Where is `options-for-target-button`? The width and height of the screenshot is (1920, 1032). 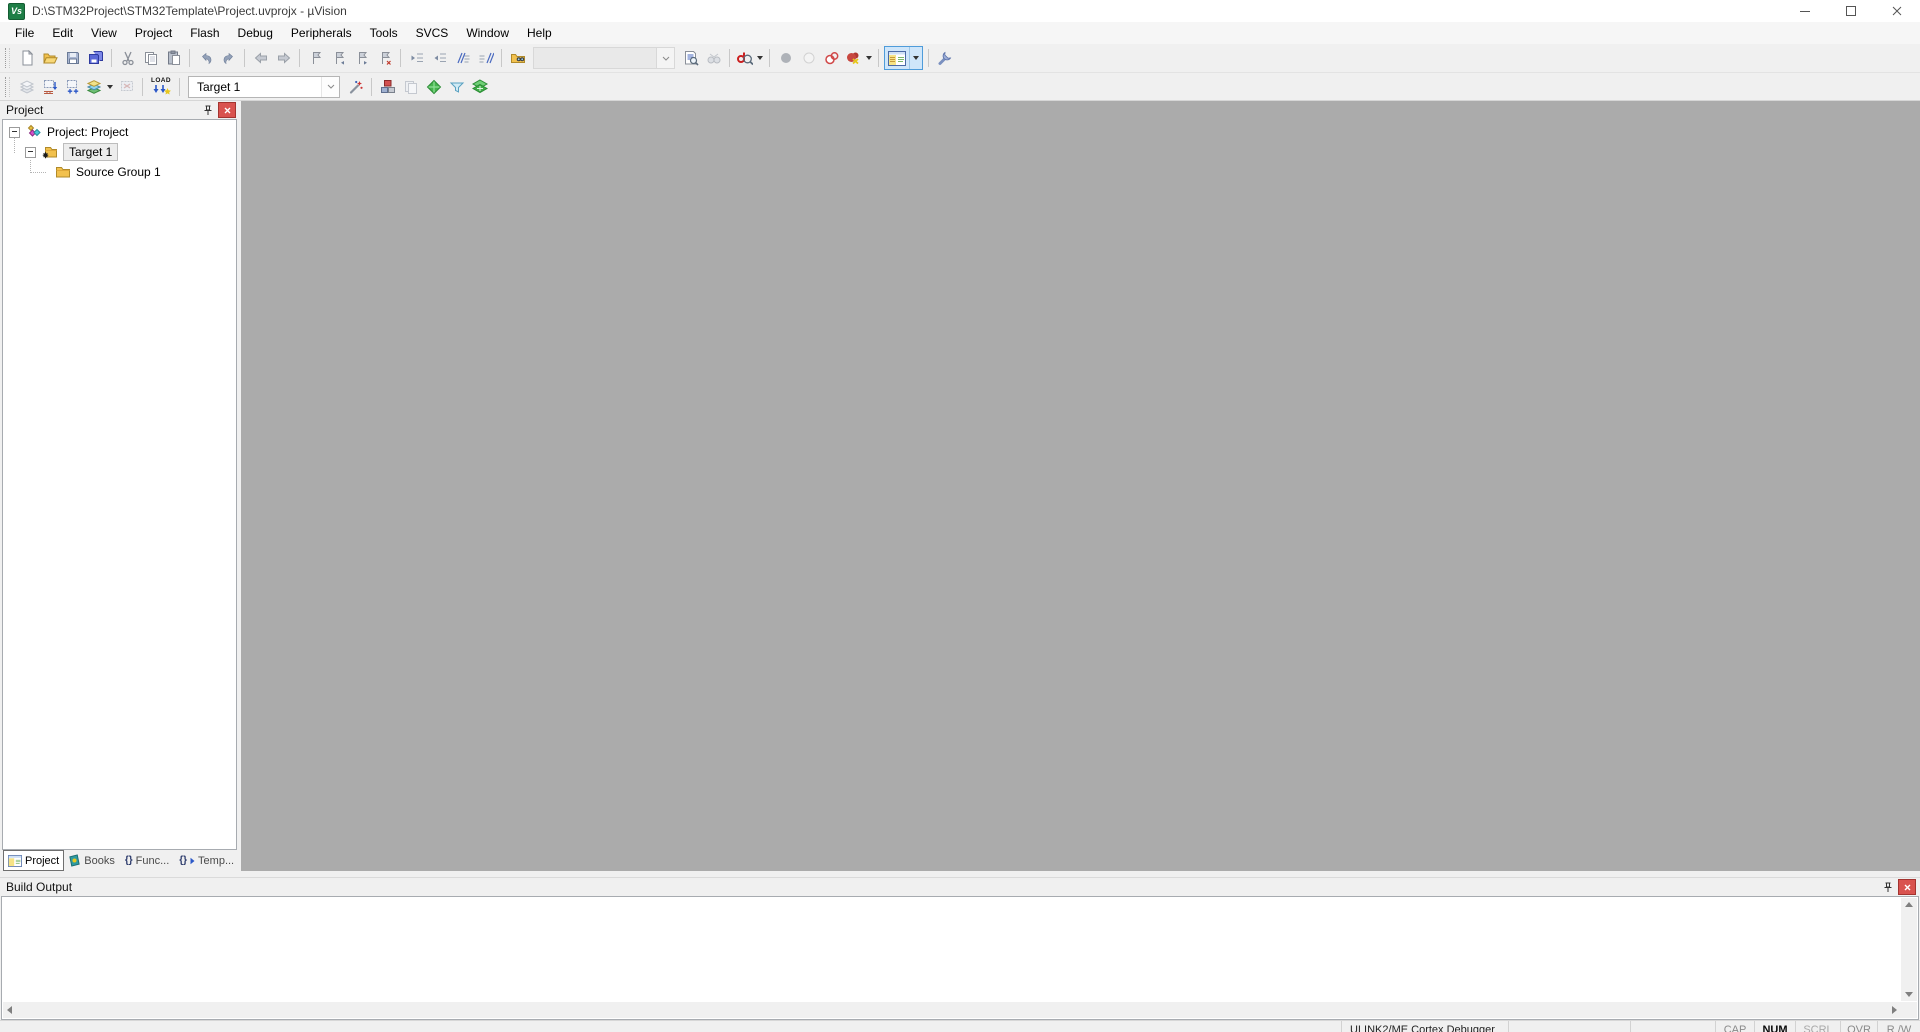
options-for-target-button is located at coordinates (355, 87).